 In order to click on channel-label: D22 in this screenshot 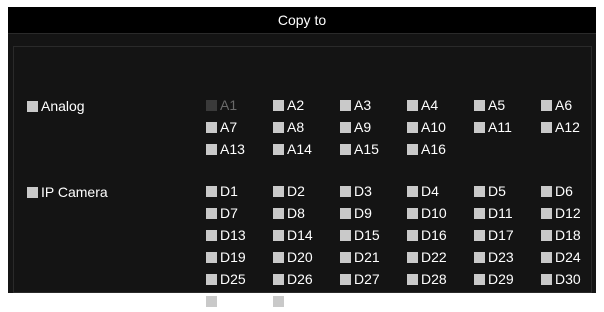, I will do `click(434, 257)`.